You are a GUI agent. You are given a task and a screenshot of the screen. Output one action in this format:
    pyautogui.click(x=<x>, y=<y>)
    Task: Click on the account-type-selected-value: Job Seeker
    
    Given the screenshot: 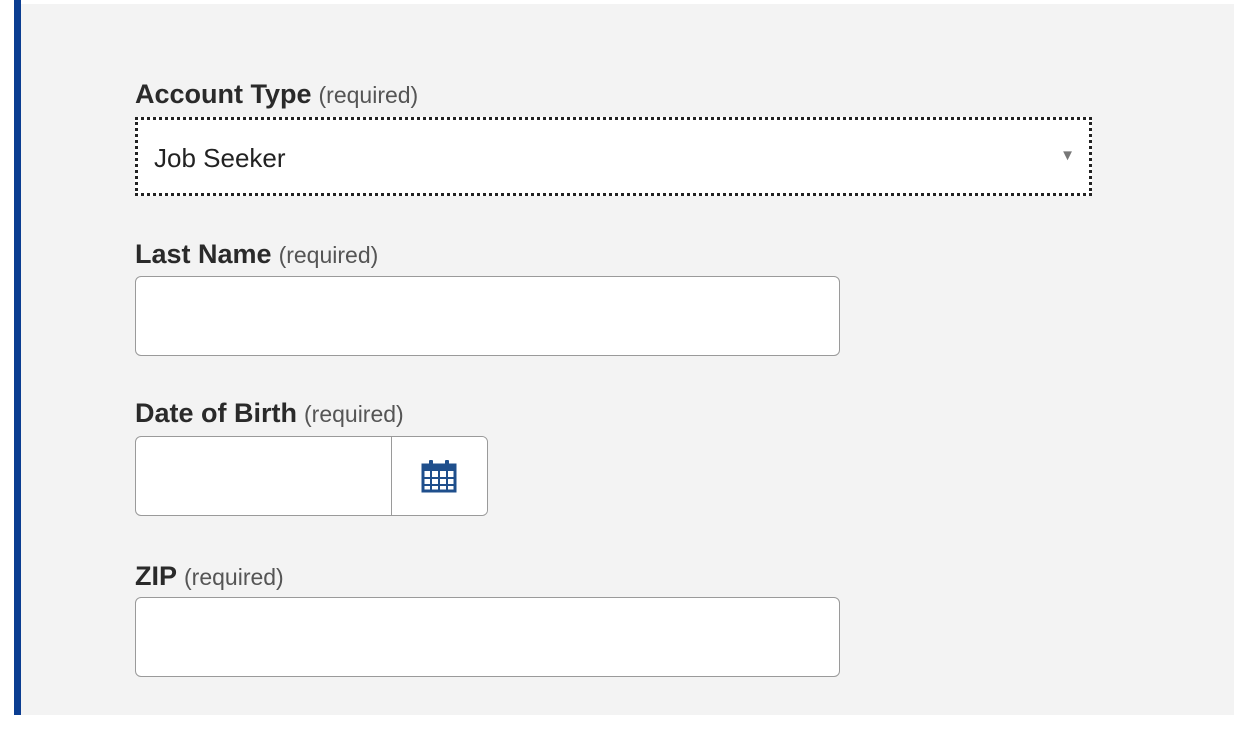 What is the action you would take?
    pyautogui.click(x=220, y=158)
    